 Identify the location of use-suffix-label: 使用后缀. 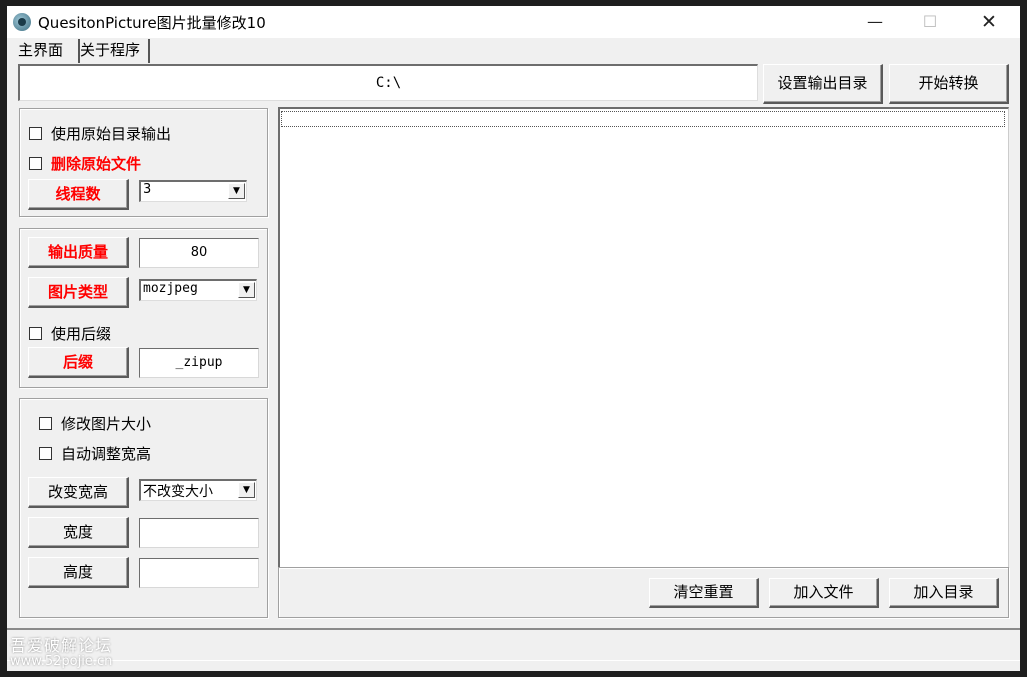
(81, 334).